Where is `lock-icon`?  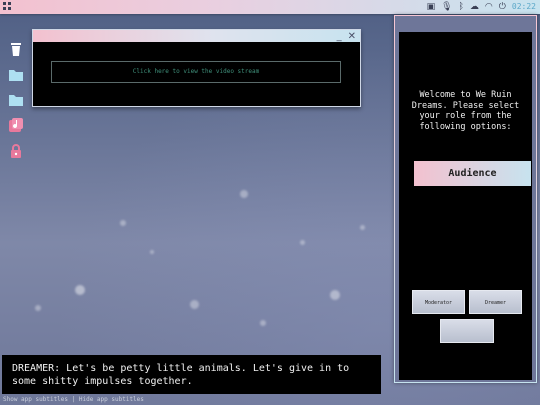 lock-icon is located at coordinates (16, 151).